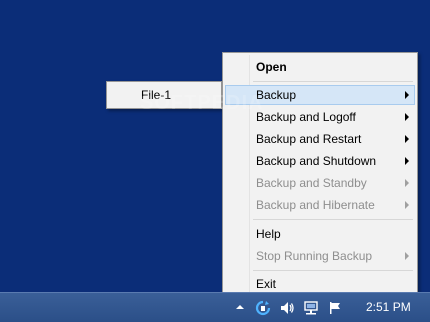 This screenshot has height=322, width=430. I want to click on volume-icon, so click(287, 308).